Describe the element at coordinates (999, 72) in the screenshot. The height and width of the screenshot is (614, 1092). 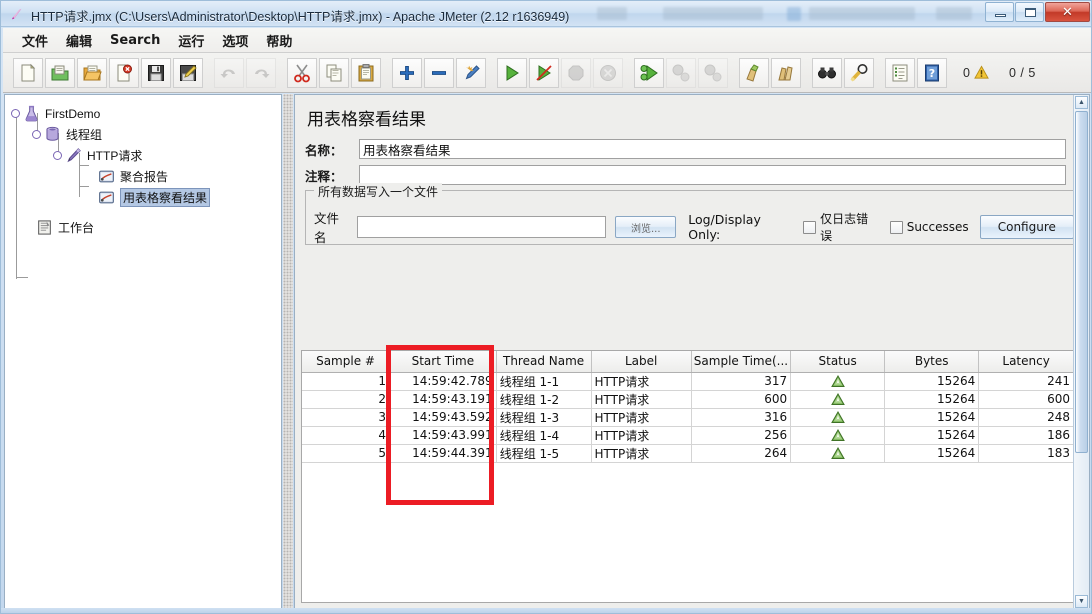
I see `toolbar-counters: 0 0 / 5` at that location.